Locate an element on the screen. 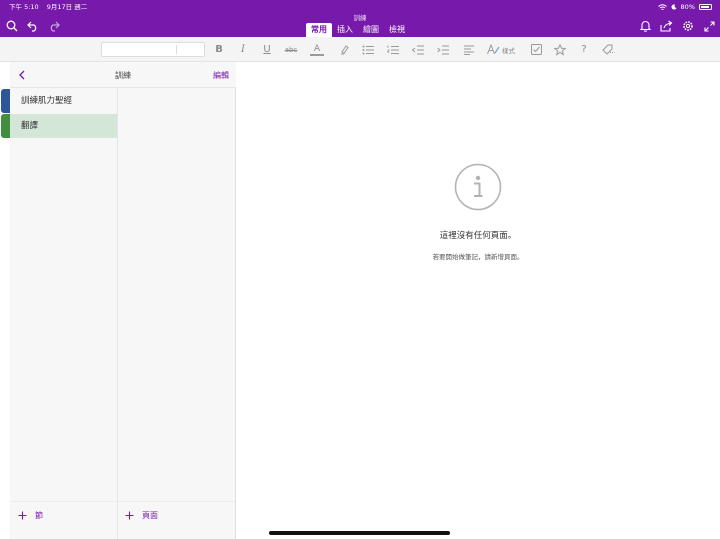 Image resolution: width=720 pixels, height=539 pixels. edit-button: 編輯 is located at coordinates (221, 75).